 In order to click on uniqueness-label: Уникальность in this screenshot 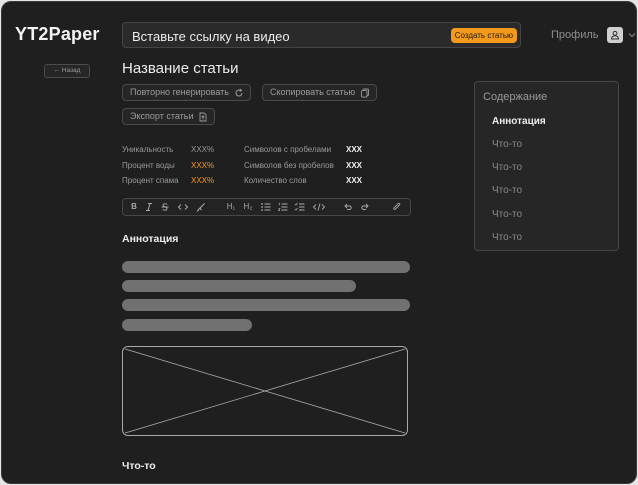, I will do `click(148, 149)`.